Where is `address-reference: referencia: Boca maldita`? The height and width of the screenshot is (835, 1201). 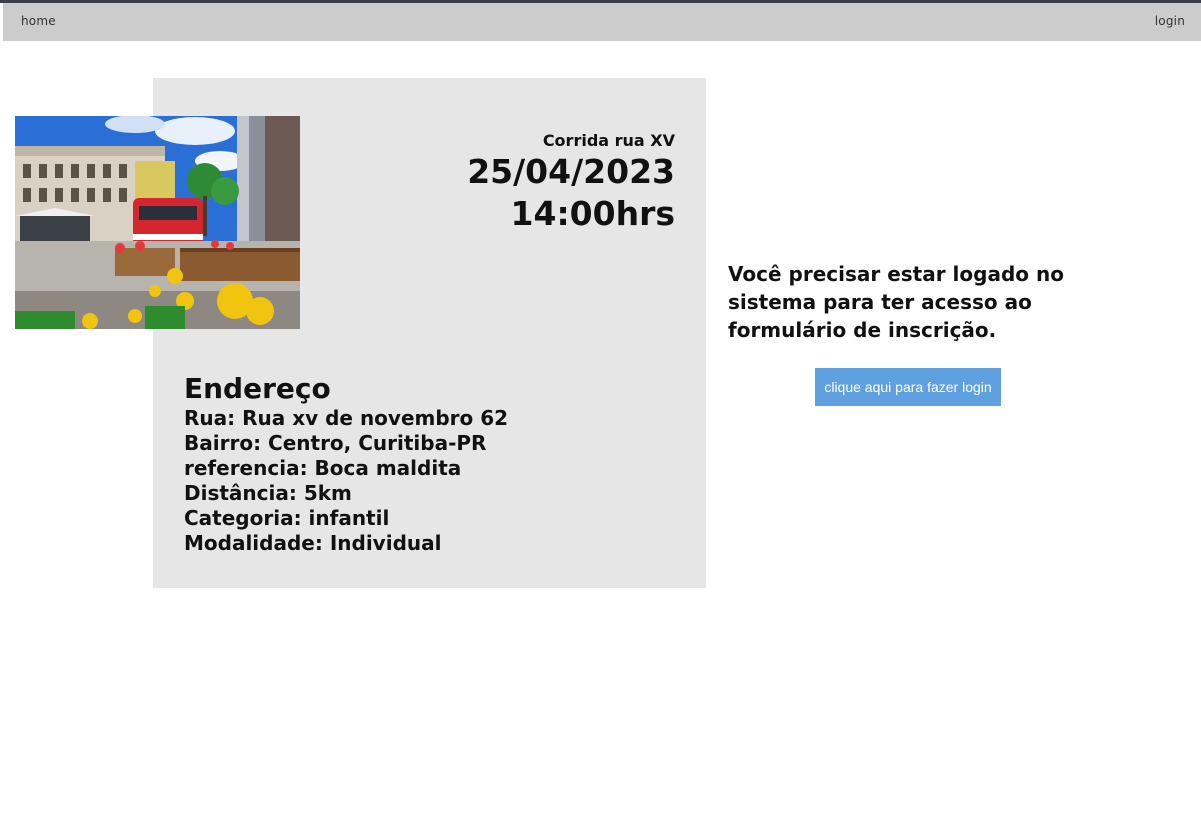 address-reference: referencia: Boca maldita is located at coordinates (323, 468).